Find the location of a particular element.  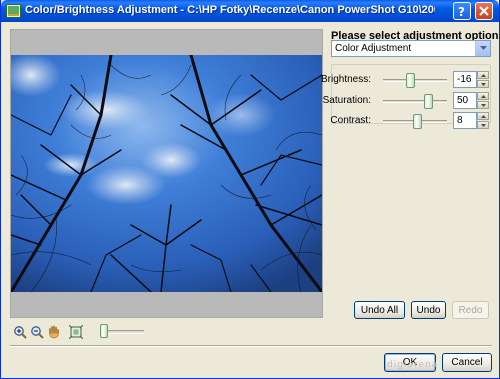

brightness-value: -16 is located at coordinates (464, 79).